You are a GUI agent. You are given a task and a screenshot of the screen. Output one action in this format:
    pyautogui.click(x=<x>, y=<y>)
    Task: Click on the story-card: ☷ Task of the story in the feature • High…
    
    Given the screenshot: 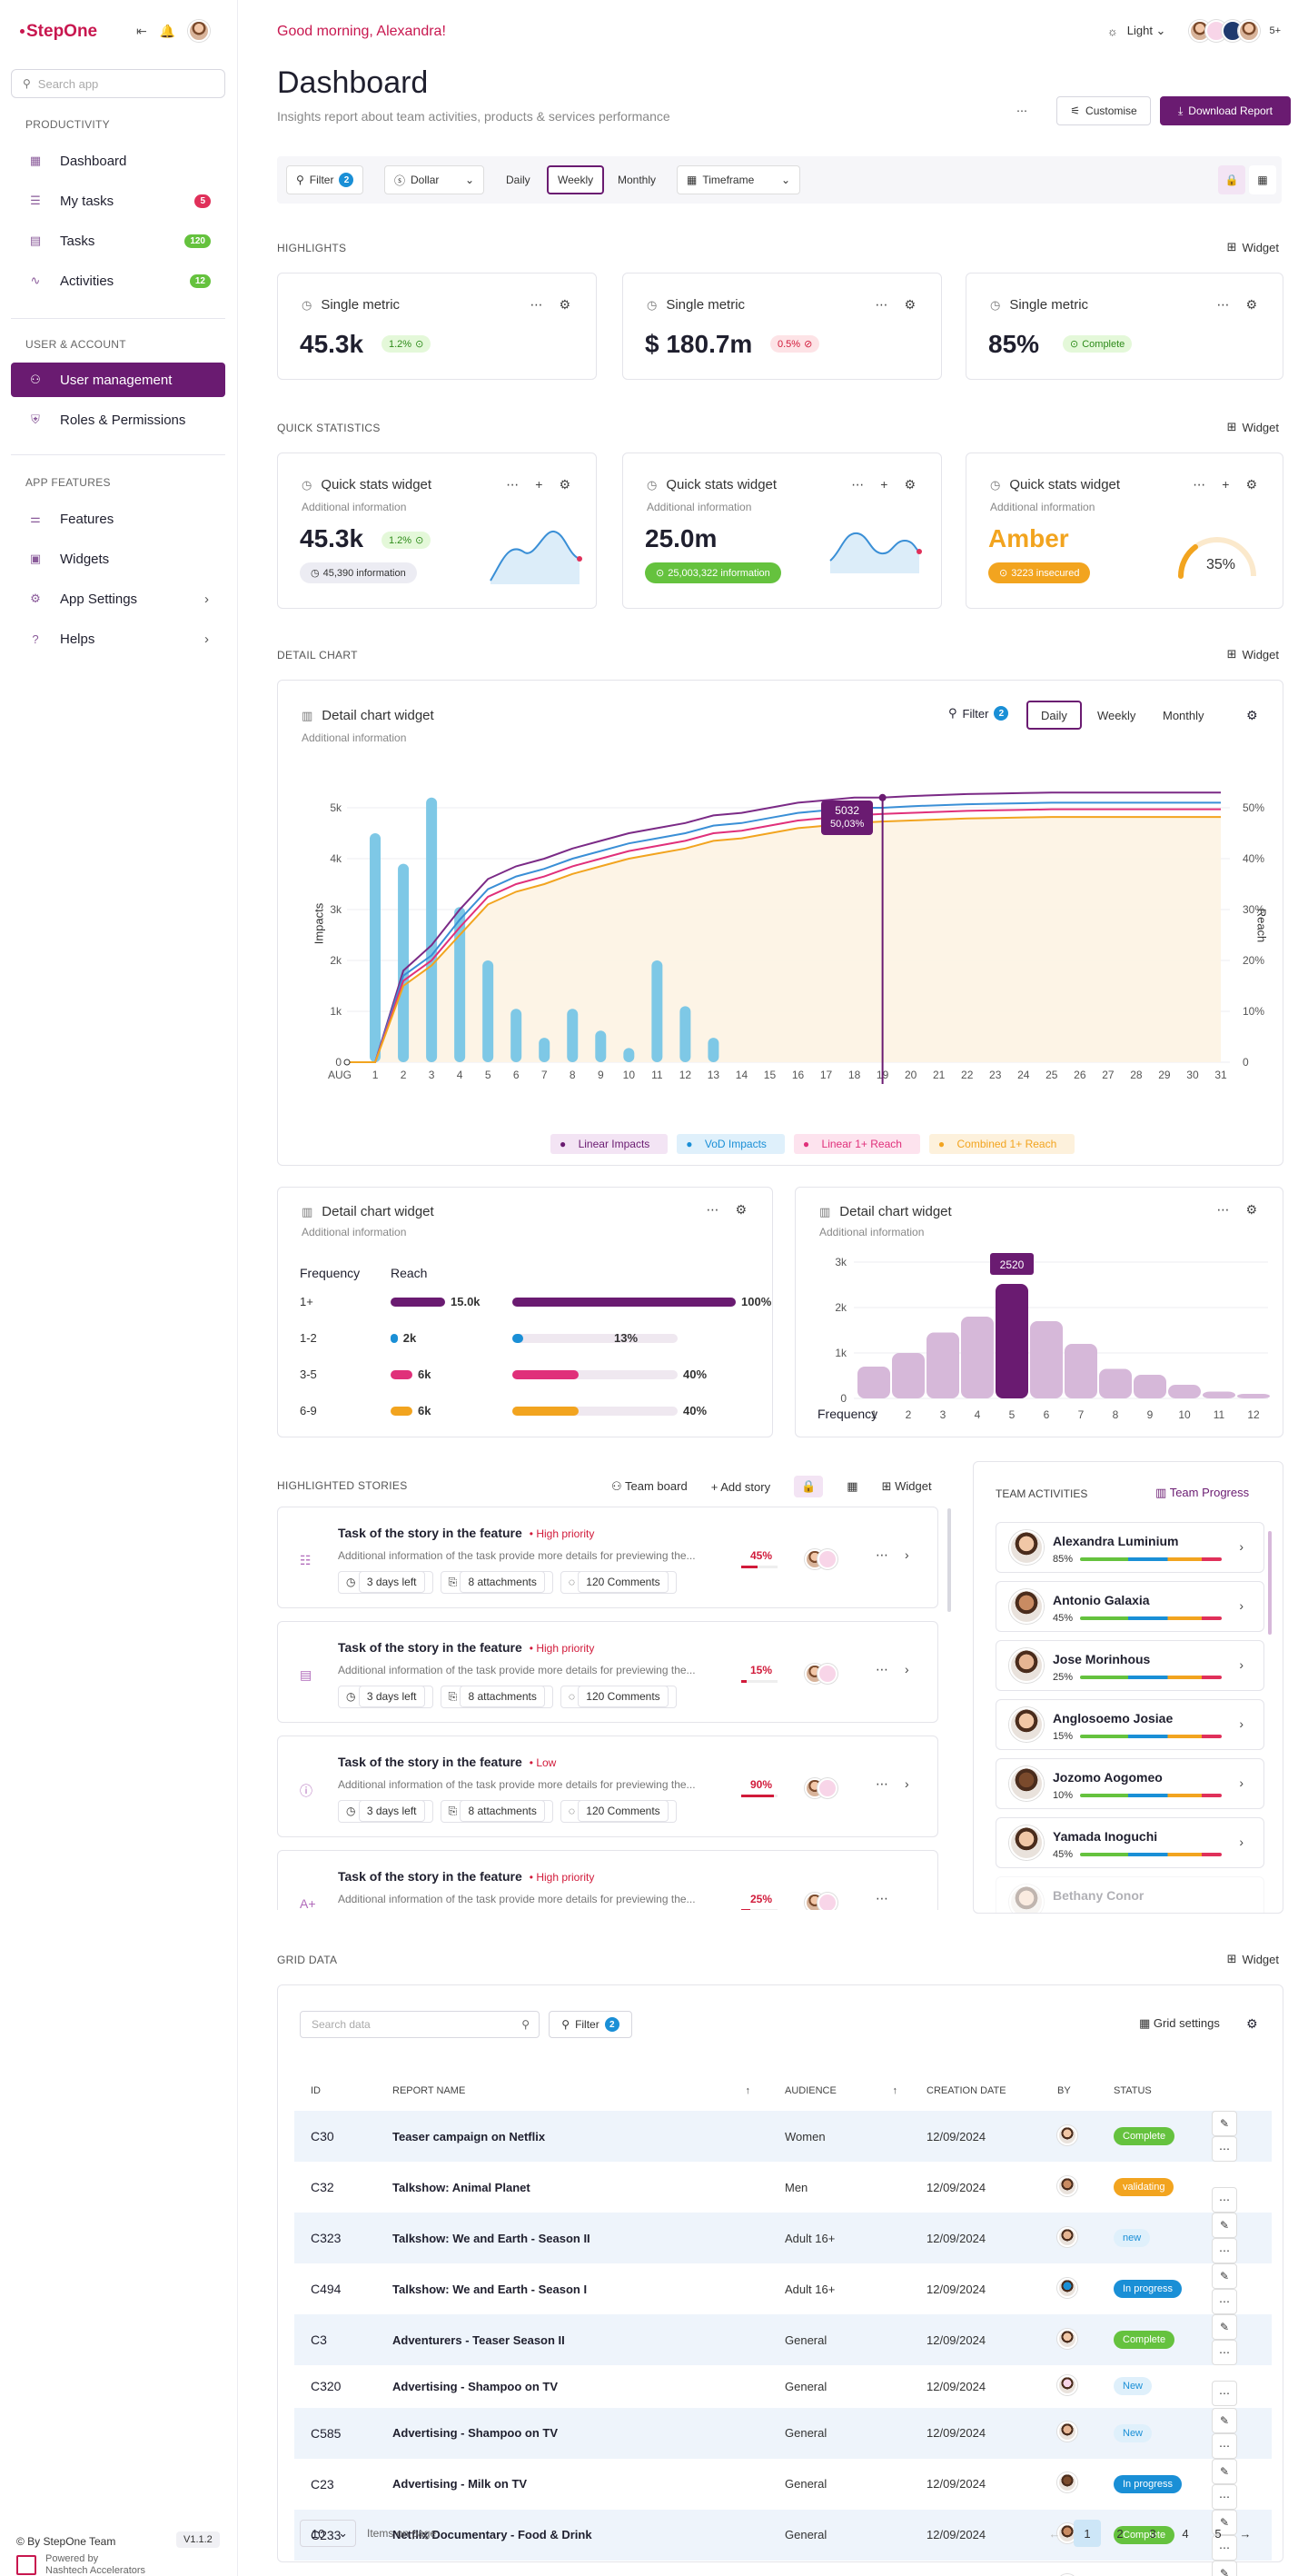 What is the action you would take?
    pyautogui.click(x=608, y=1558)
    